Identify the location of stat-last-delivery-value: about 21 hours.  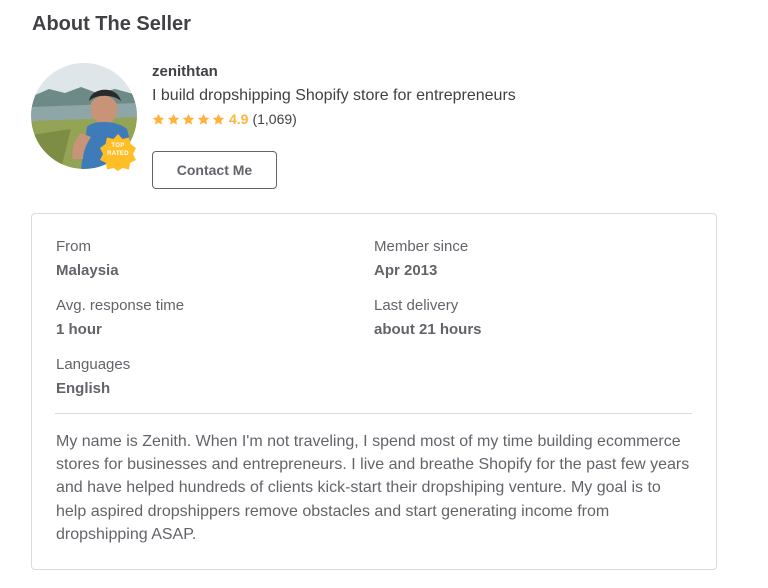
(428, 329).